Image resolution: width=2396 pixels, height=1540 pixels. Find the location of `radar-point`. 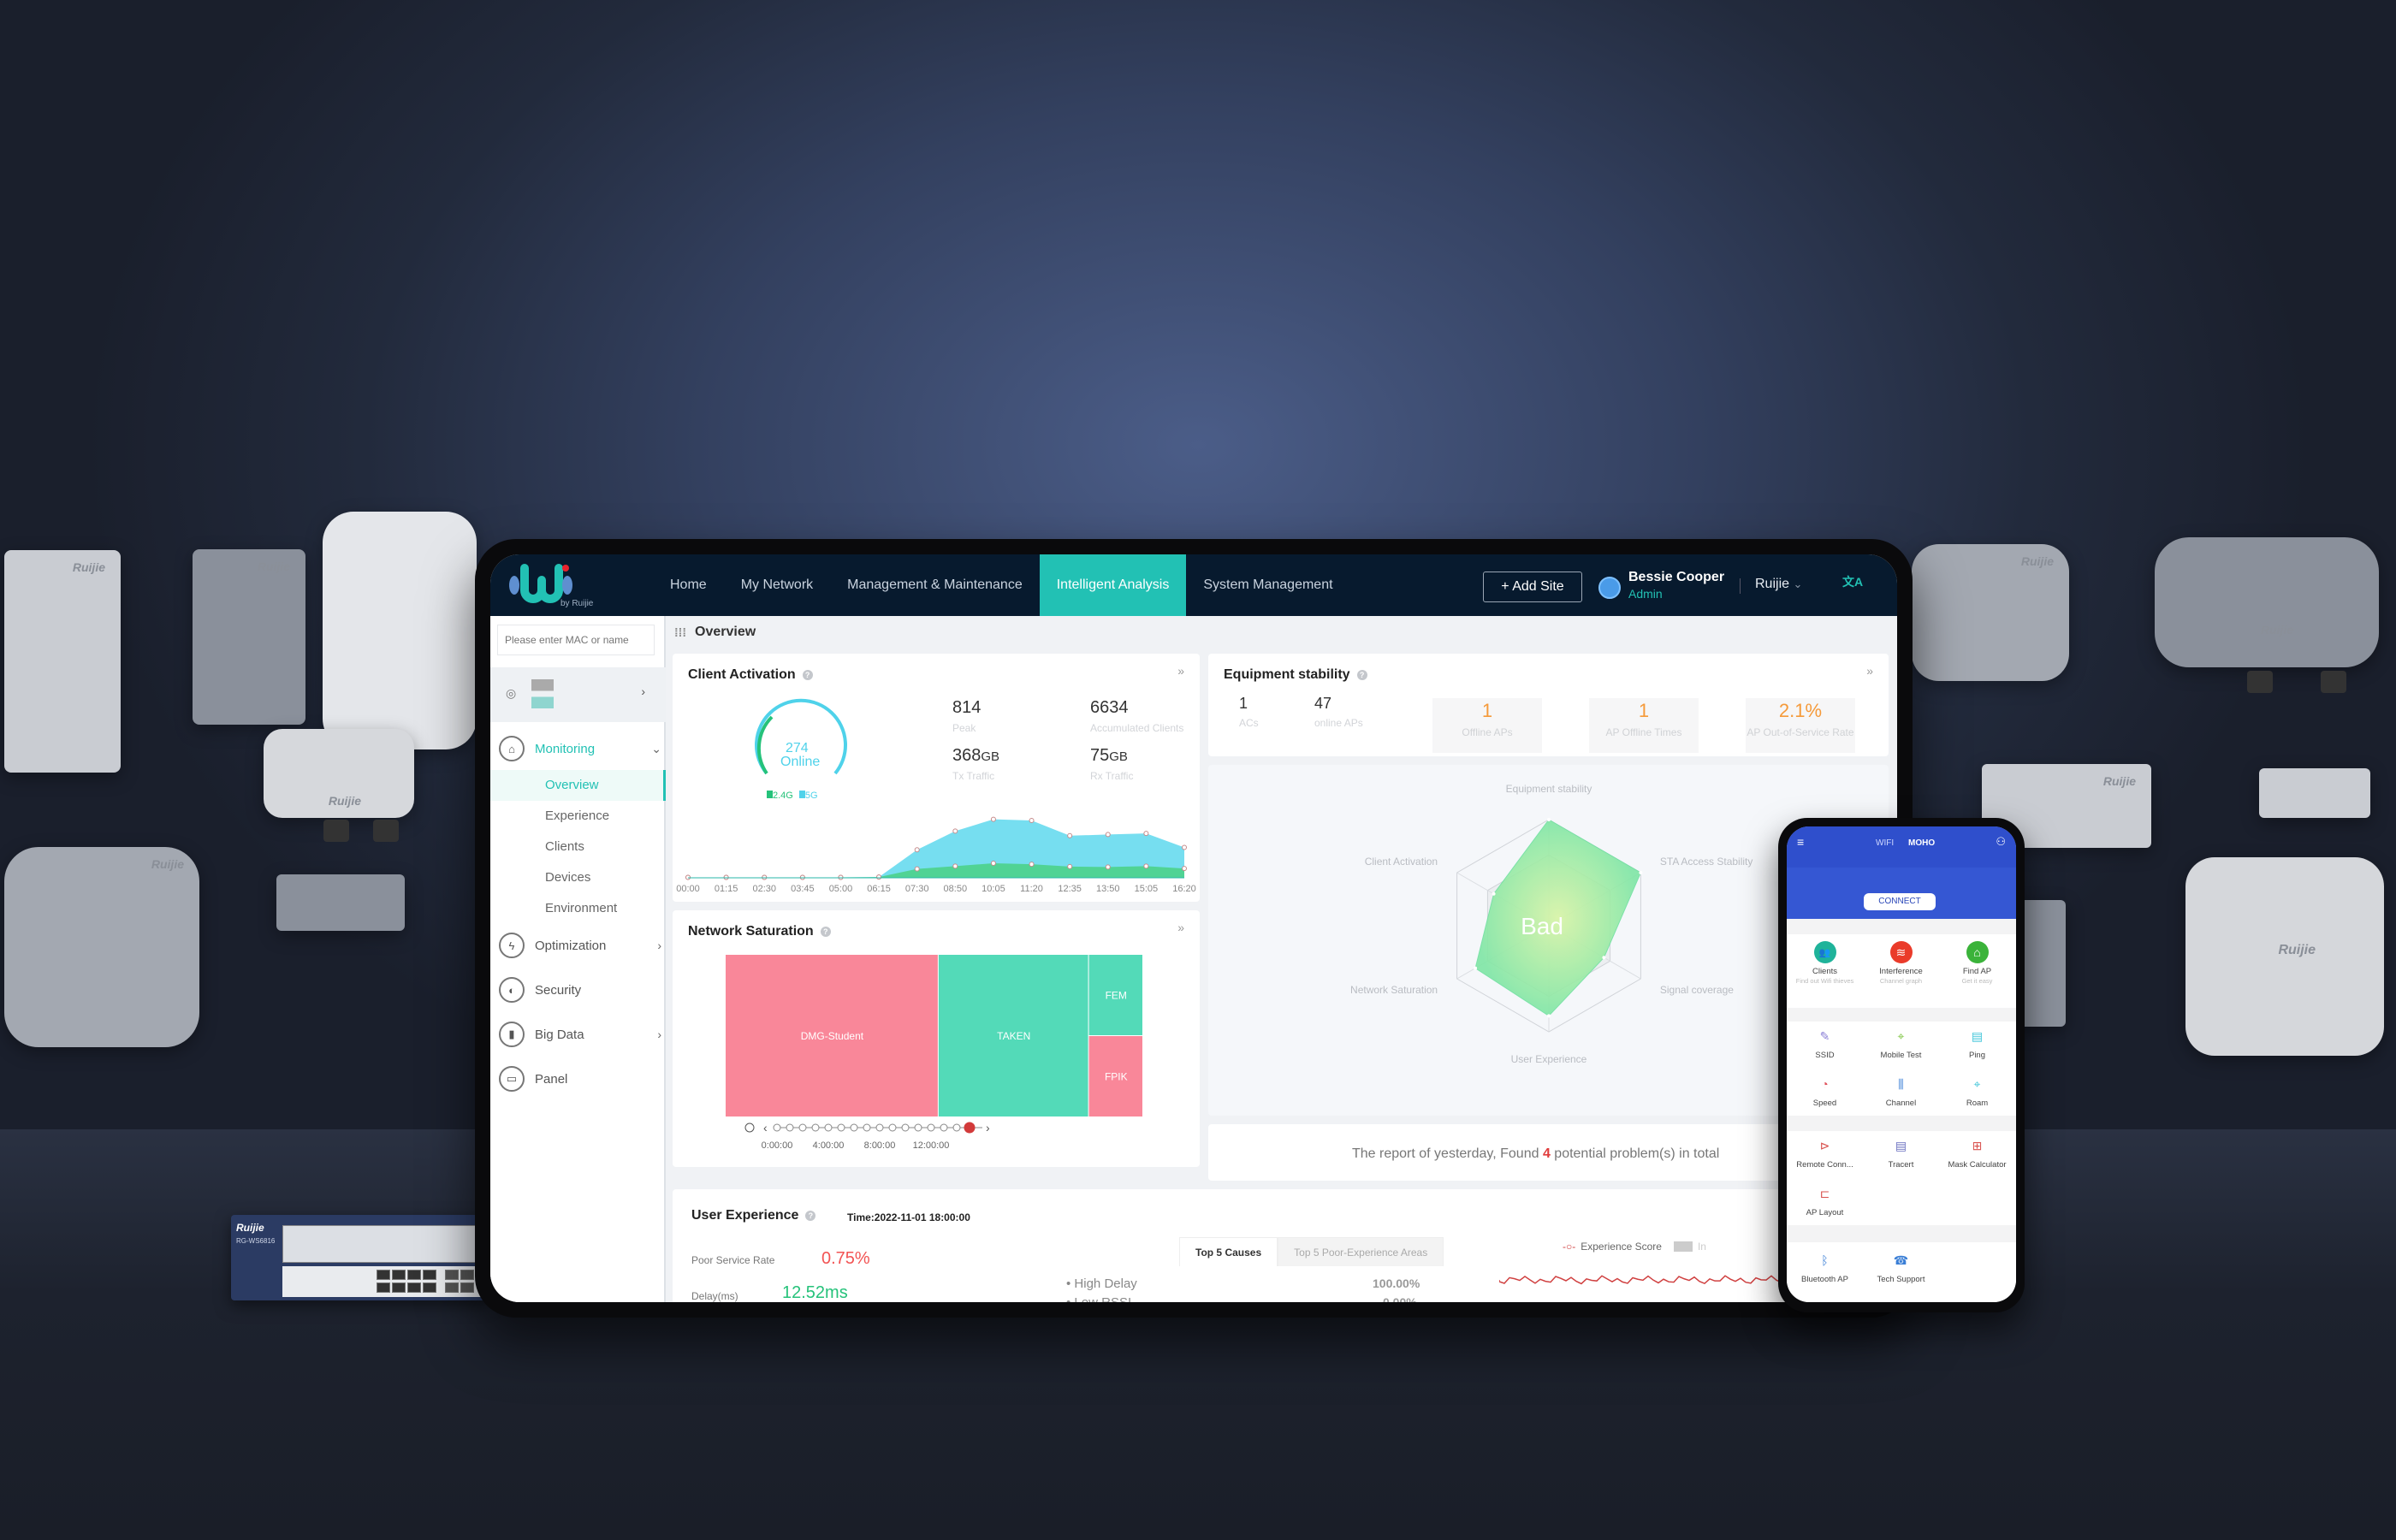

radar-point is located at coordinates (1641, 872).